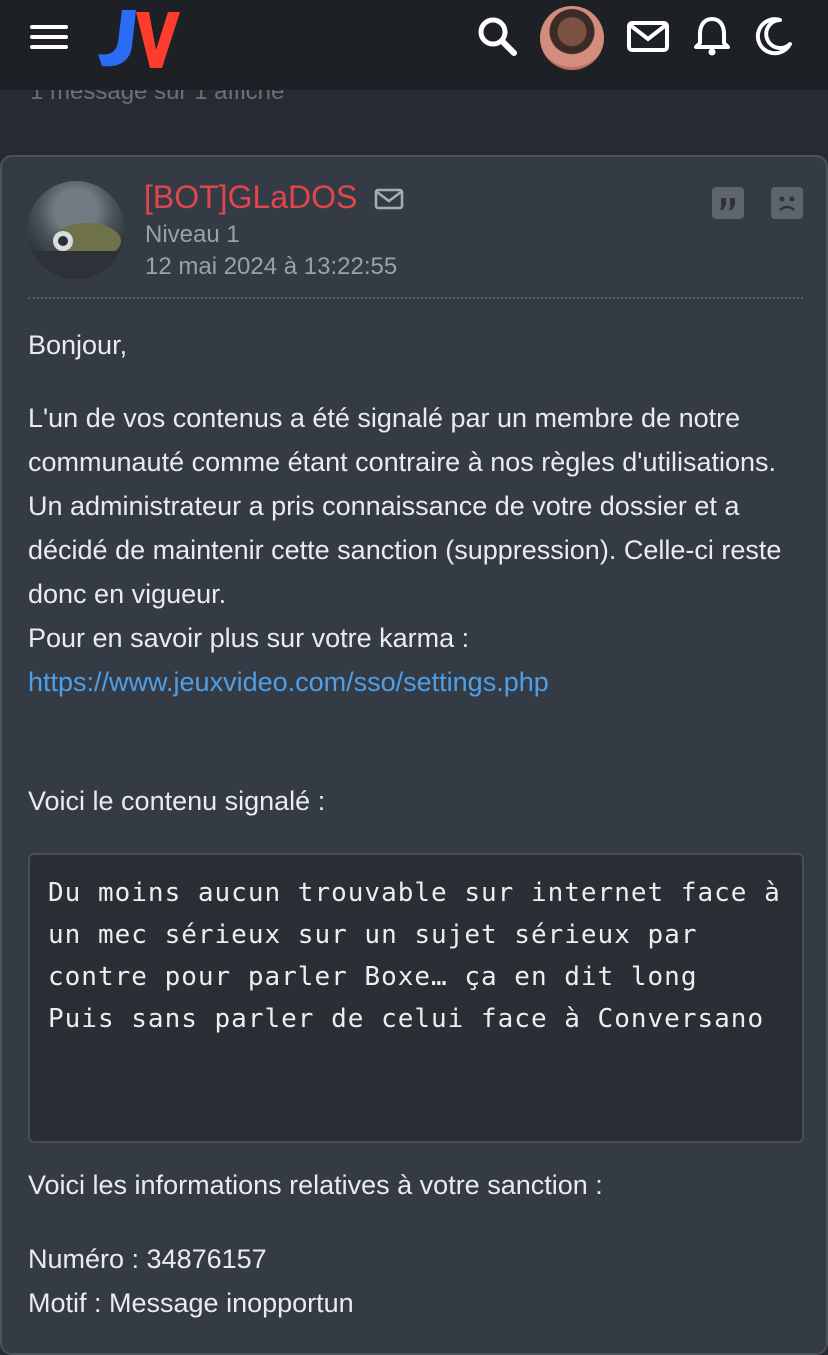 This screenshot has width=828, height=1355. What do you see at coordinates (147, 1259) in the screenshot?
I see `sanction-number: Numéro : 34876157` at bounding box center [147, 1259].